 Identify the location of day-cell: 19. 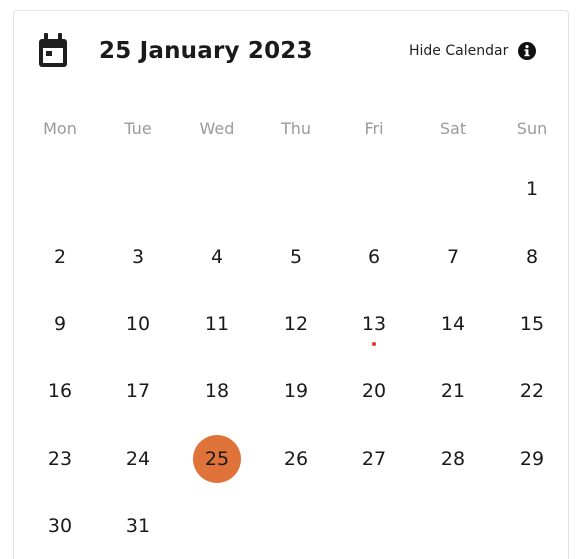
(296, 391).